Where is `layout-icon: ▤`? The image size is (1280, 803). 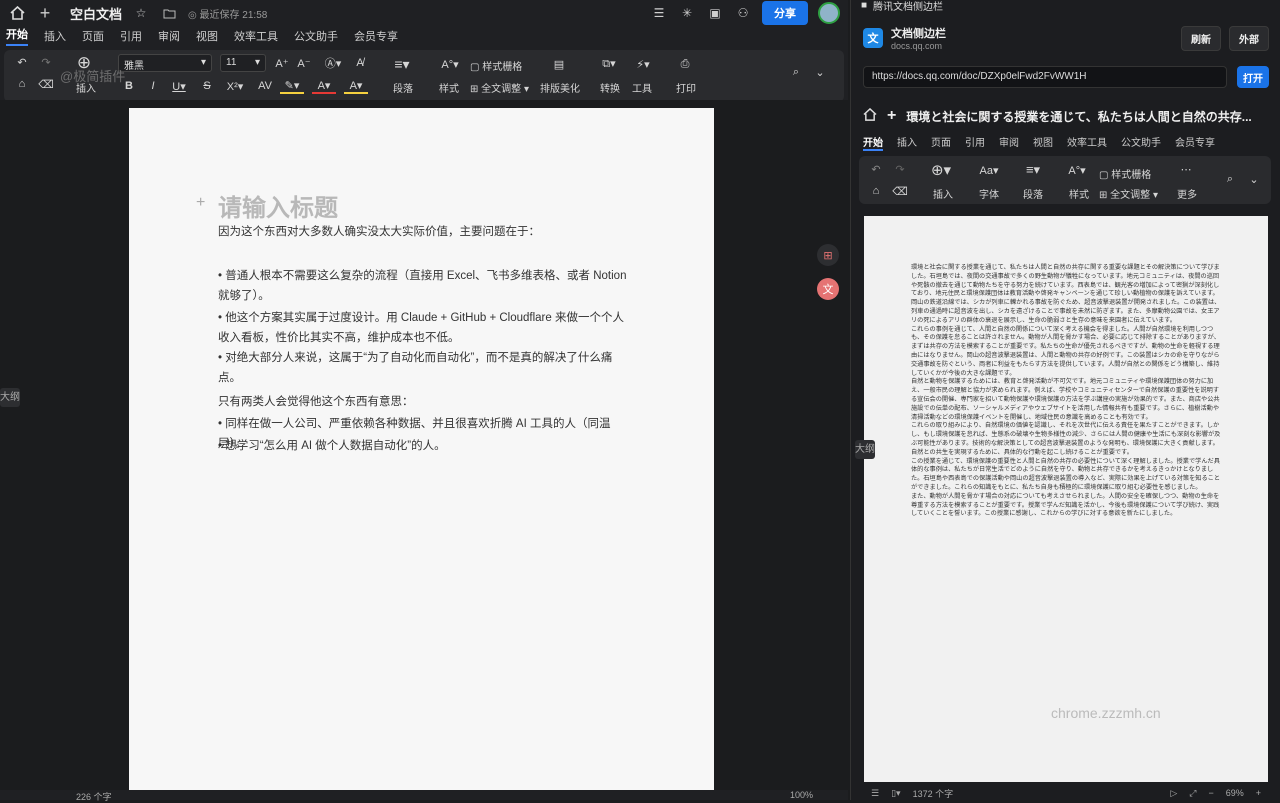
layout-icon: ▤ is located at coordinates (559, 64).